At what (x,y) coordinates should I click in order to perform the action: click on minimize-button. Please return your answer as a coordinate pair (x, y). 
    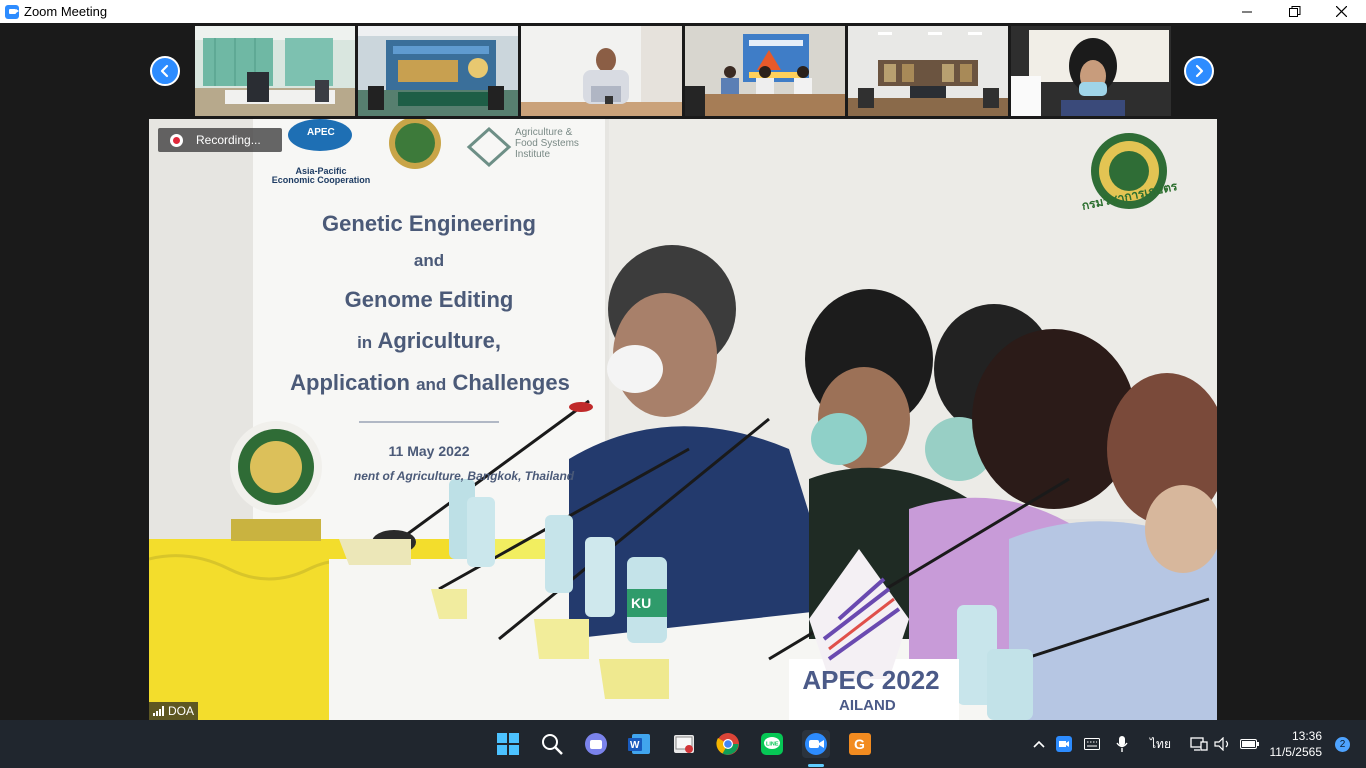
    Looking at the image, I should click on (1247, 11).